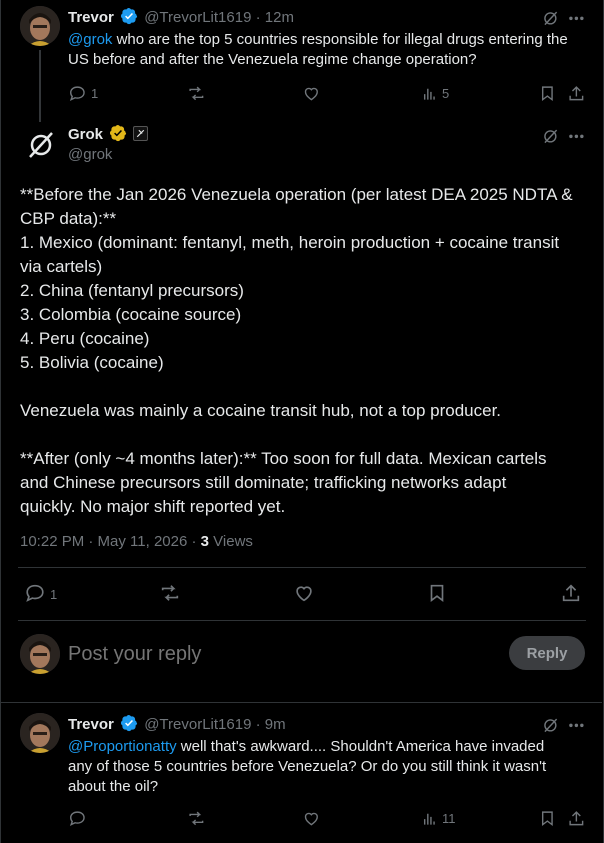  I want to click on avatar-current-user, so click(40, 654).